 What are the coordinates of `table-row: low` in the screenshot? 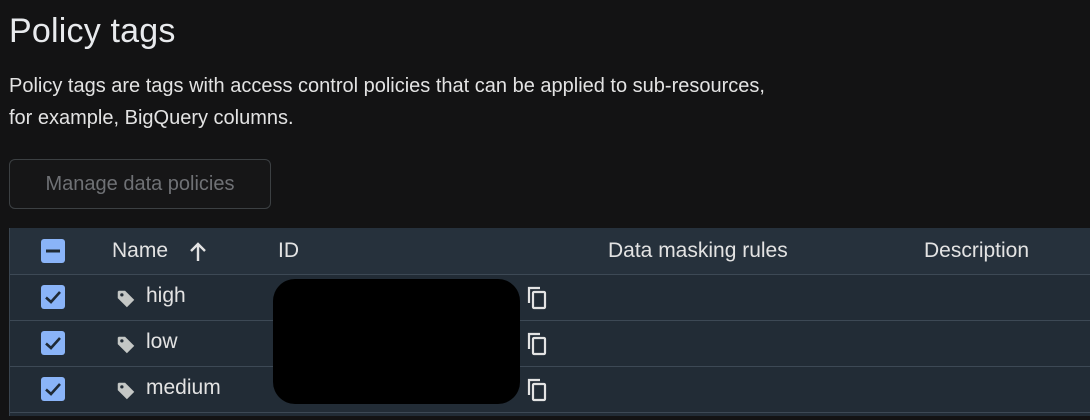 It's located at (550, 343).